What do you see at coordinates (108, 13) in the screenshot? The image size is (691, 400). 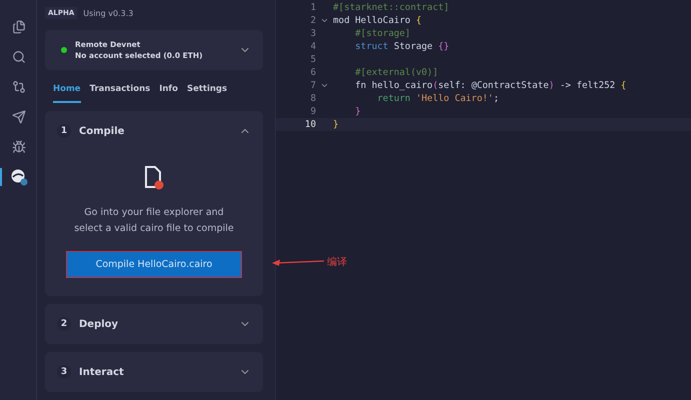 I see `version-label: Using v0.3.3` at bounding box center [108, 13].